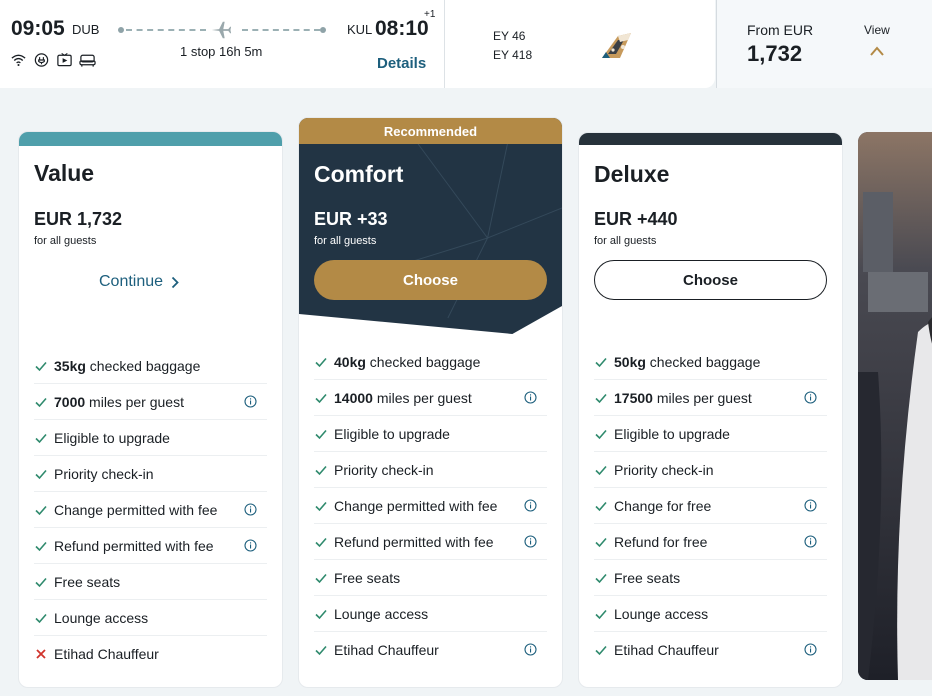  I want to click on feature-item: 7000 miles per guest, so click(150, 402).